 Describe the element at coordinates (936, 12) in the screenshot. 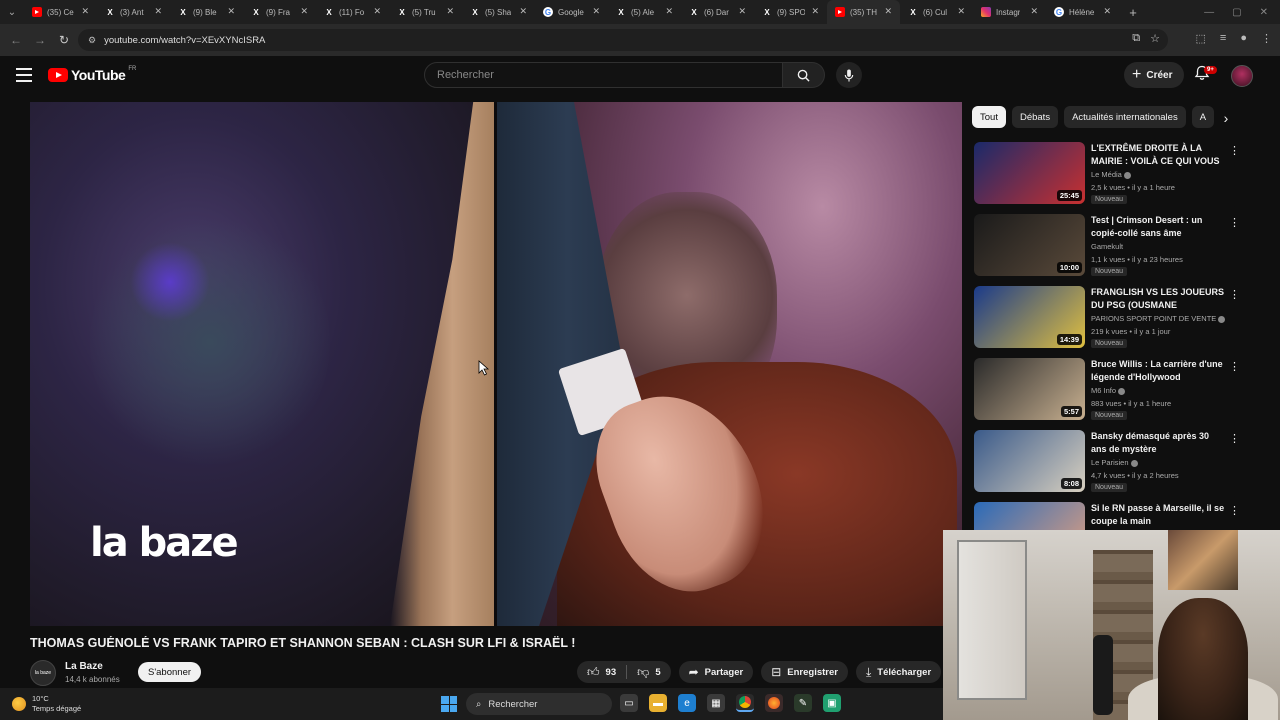

I see `browser-tab: X (6) Cul ✕` at that location.